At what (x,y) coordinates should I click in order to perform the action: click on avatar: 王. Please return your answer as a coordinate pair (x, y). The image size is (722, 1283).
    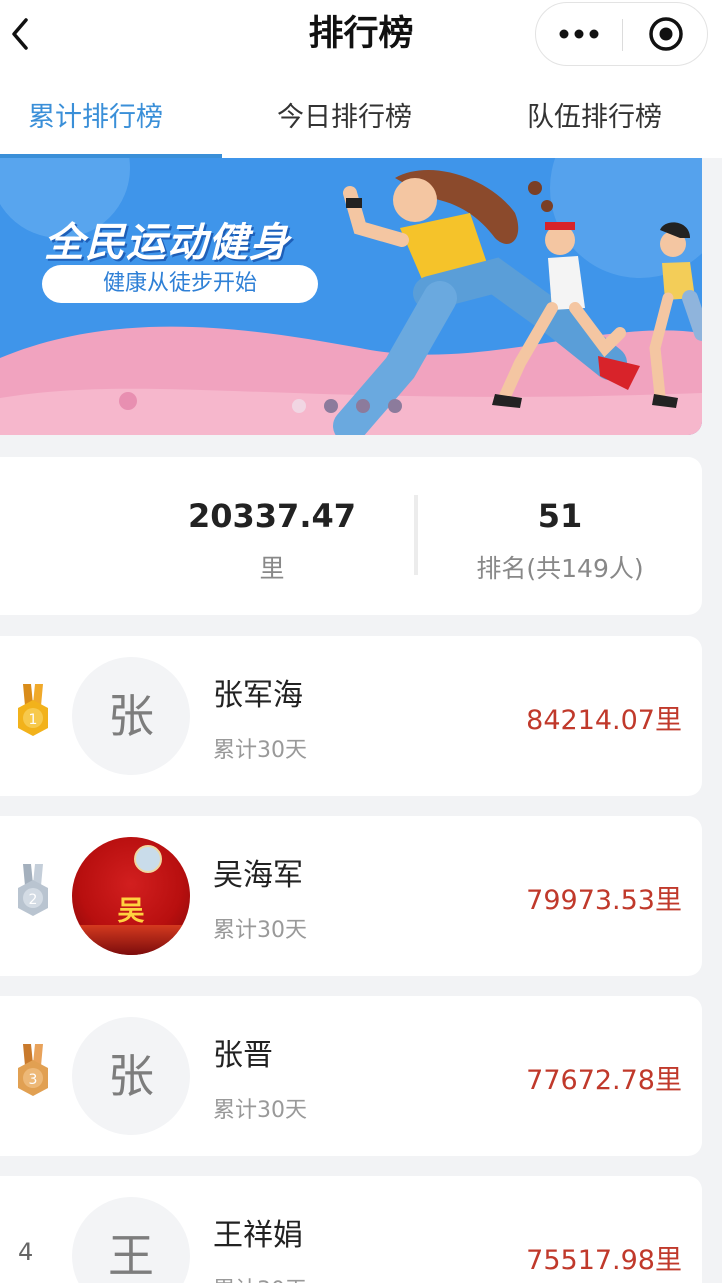
    Looking at the image, I should click on (131, 1240).